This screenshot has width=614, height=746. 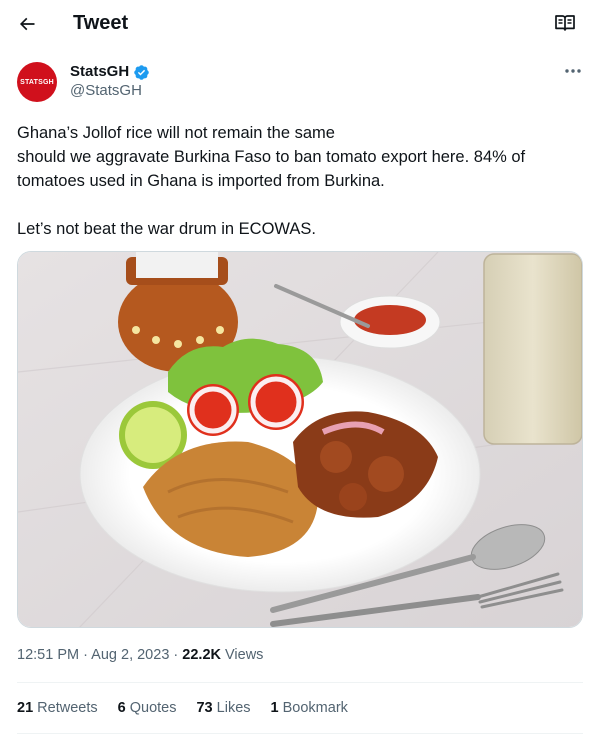 I want to click on more-options-button, so click(x=573, y=71).